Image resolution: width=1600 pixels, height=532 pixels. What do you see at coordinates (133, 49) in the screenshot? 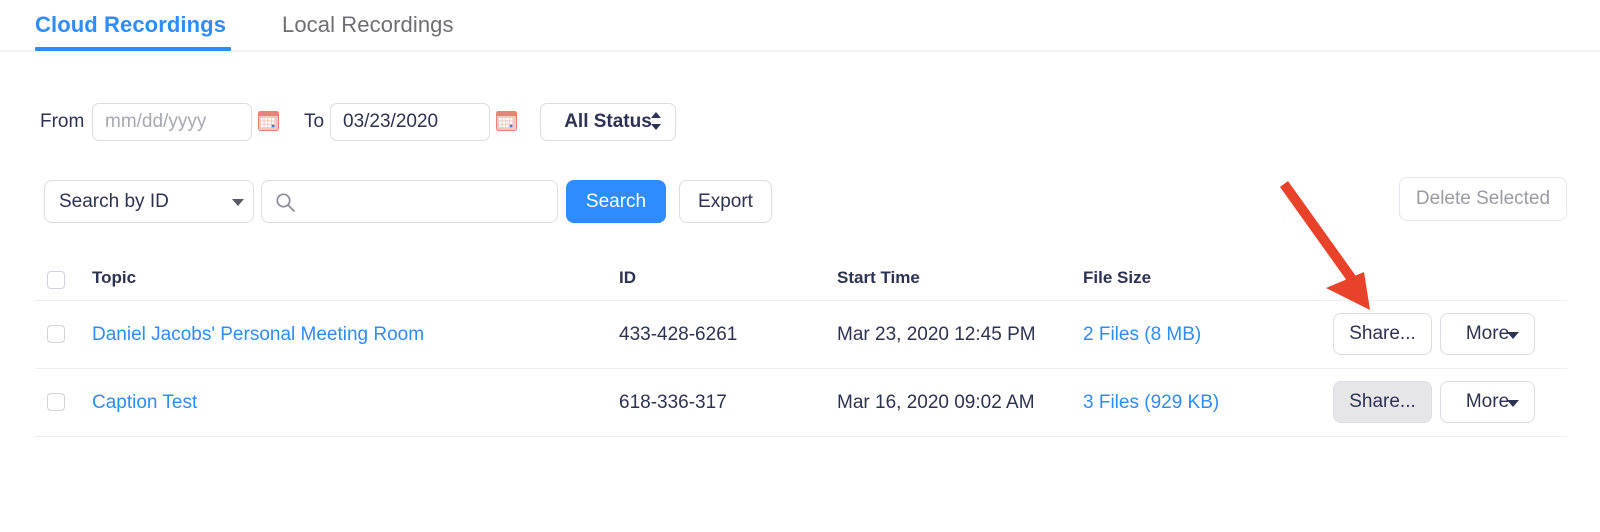
I see `tab-active-indicator` at bounding box center [133, 49].